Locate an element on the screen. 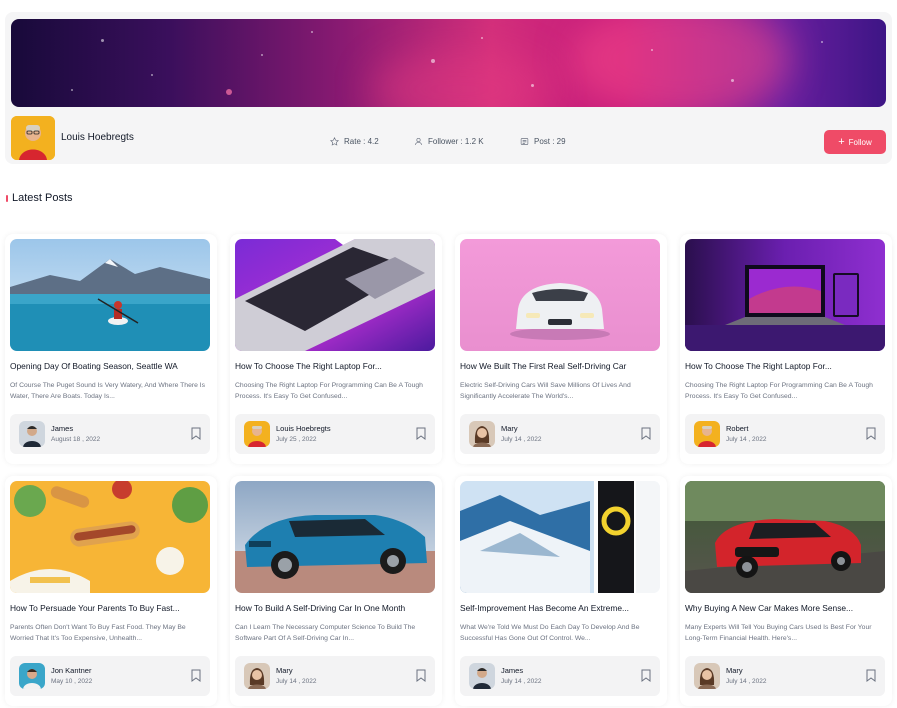 The width and height of the screenshot is (897, 708). profile-cover-image is located at coordinates (448, 63).